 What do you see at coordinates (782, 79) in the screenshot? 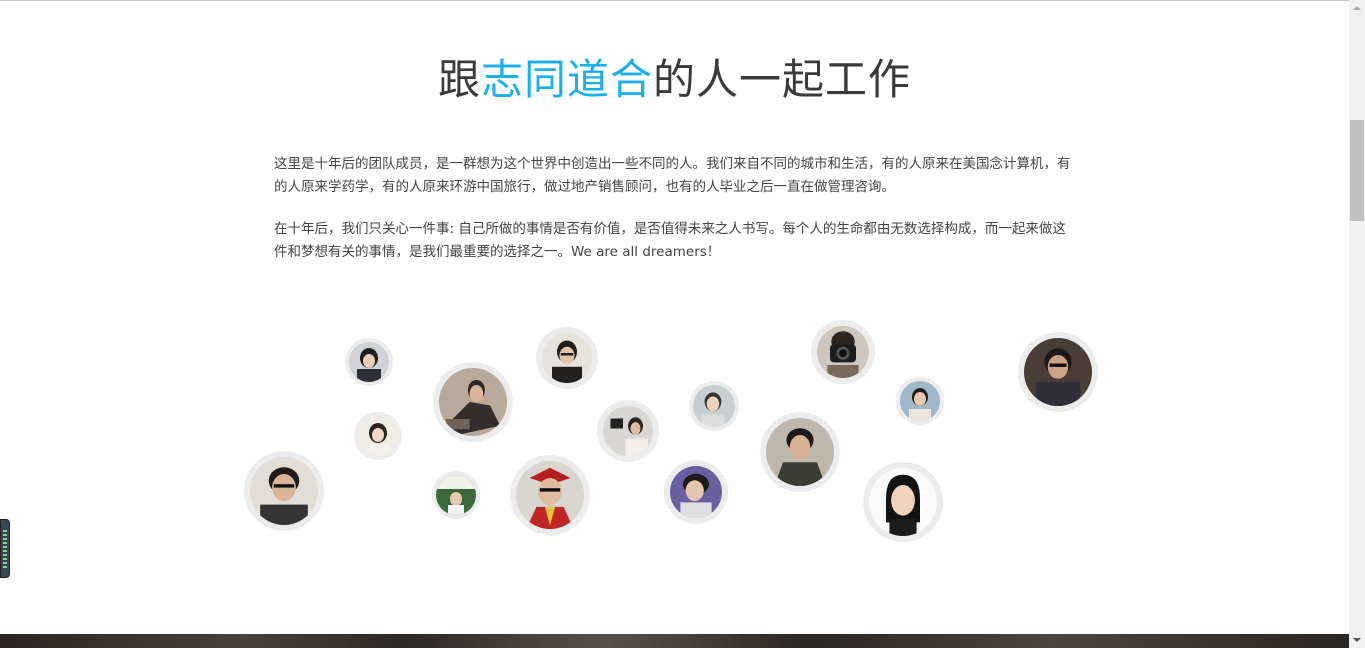
I see `title-suffix: 的人一起工作` at bounding box center [782, 79].